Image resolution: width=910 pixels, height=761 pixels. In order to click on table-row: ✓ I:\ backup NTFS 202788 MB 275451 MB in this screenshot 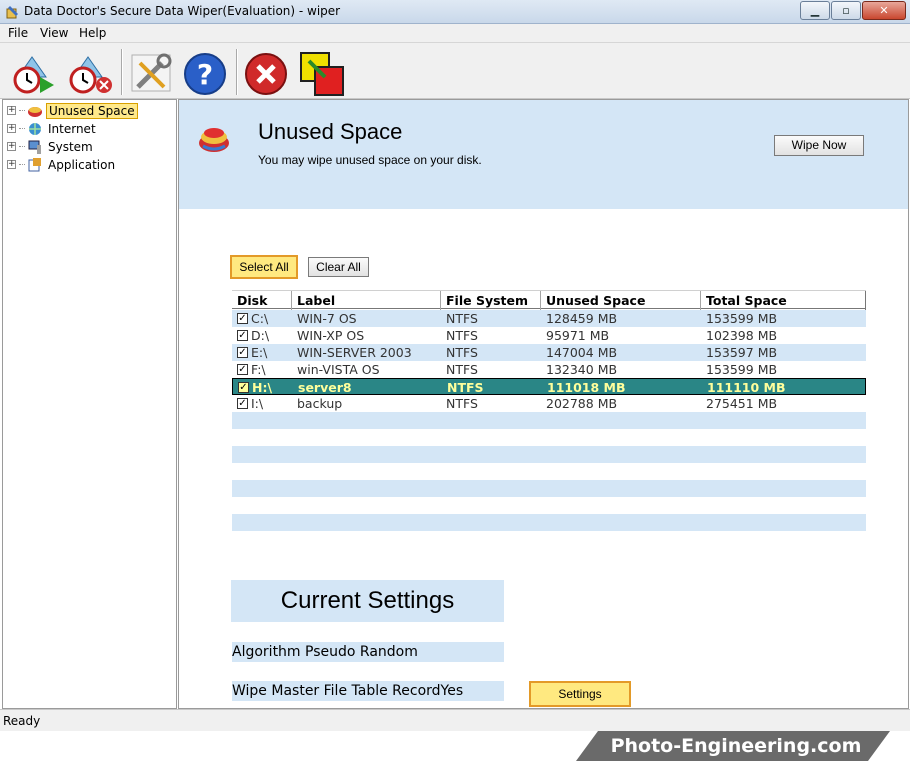, I will do `click(549, 403)`.